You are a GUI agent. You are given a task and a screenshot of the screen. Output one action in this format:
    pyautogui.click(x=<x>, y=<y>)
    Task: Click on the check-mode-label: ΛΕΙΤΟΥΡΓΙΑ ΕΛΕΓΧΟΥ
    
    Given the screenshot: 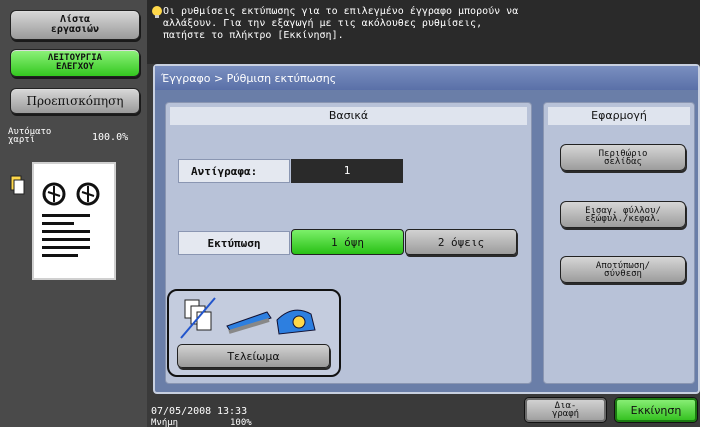 What is the action you would take?
    pyautogui.click(x=75, y=62)
    